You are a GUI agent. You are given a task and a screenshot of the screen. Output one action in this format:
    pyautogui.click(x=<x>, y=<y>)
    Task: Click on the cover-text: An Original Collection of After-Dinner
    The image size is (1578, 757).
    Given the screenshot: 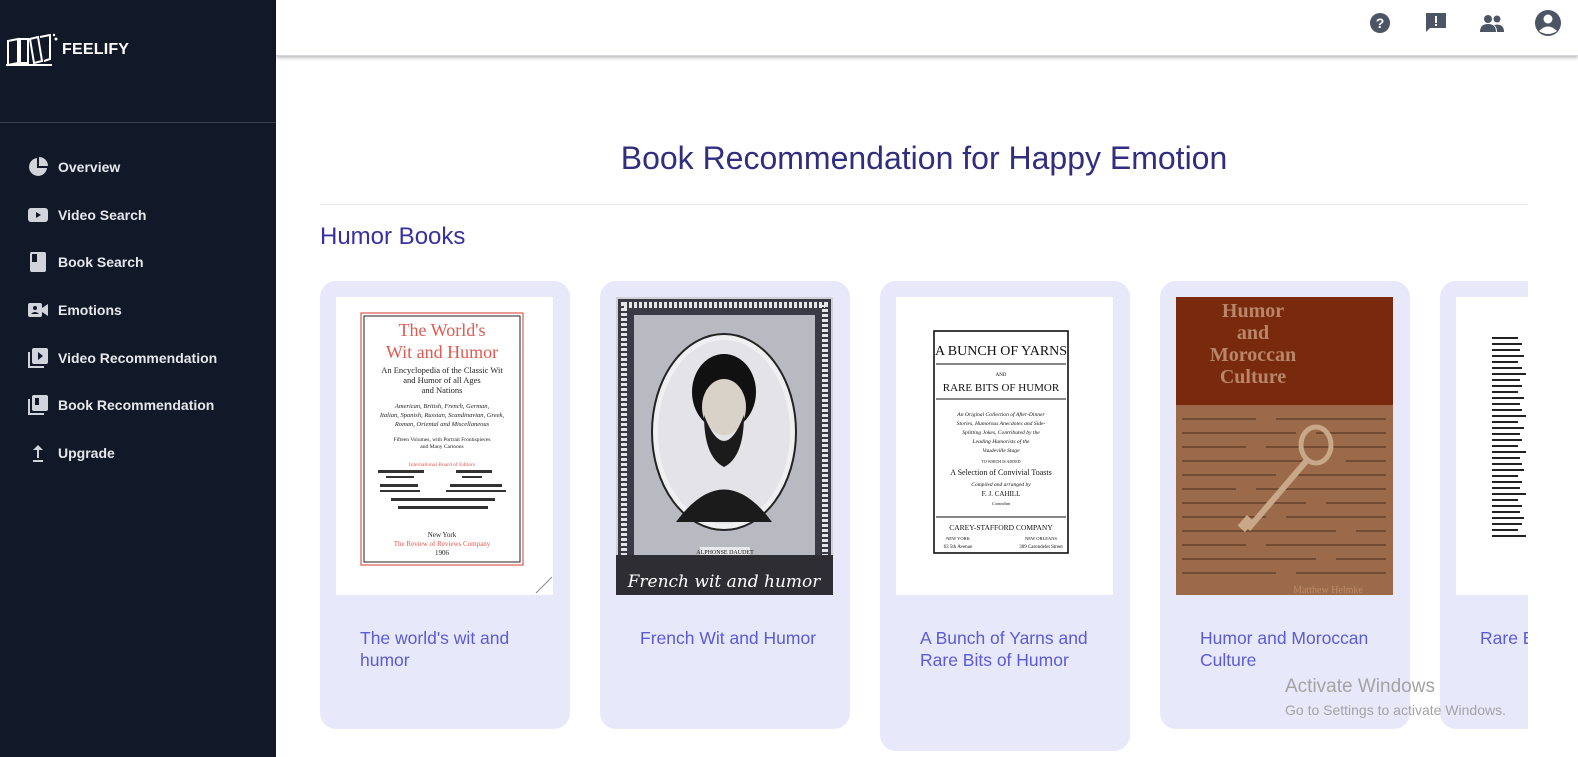 What is the action you would take?
    pyautogui.click(x=1000, y=414)
    